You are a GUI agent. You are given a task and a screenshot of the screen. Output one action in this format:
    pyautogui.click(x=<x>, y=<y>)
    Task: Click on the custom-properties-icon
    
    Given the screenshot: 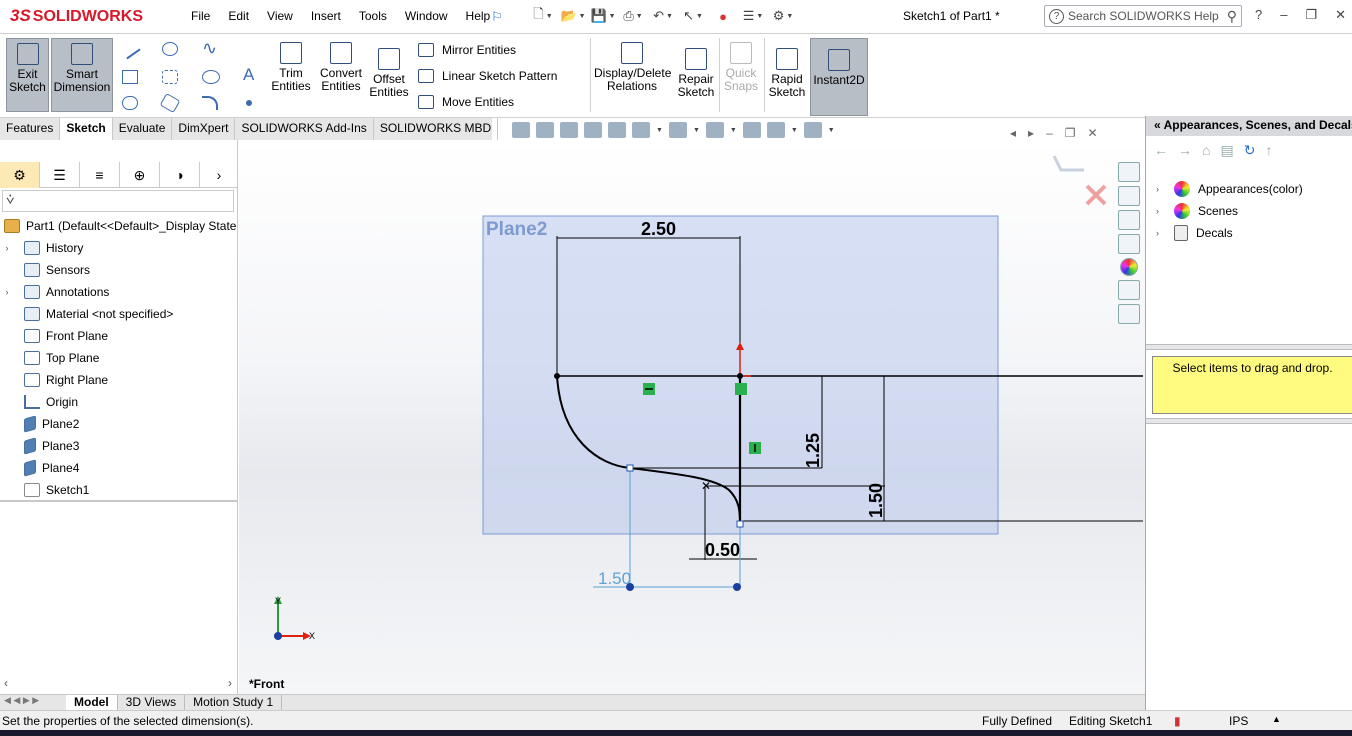 What is the action you would take?
    pyautogui.click(x=1129, y=290)
    